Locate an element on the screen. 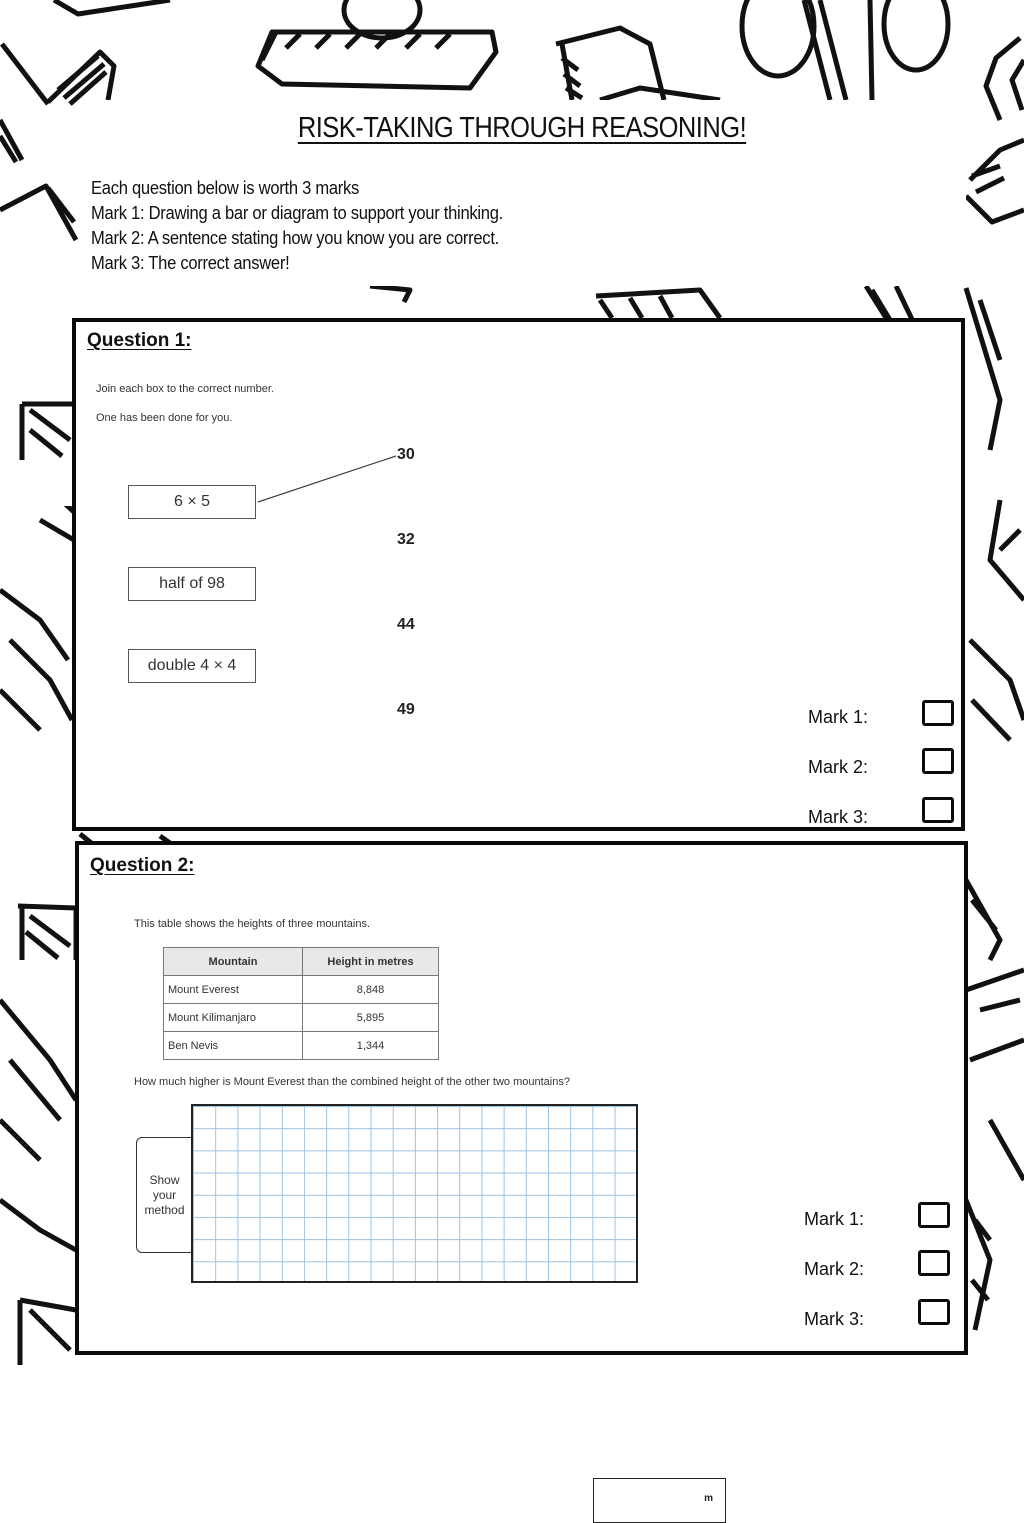 This screenshot has width=1024, height=1523. answer-number: 32 is located at coordinates (406, 540).